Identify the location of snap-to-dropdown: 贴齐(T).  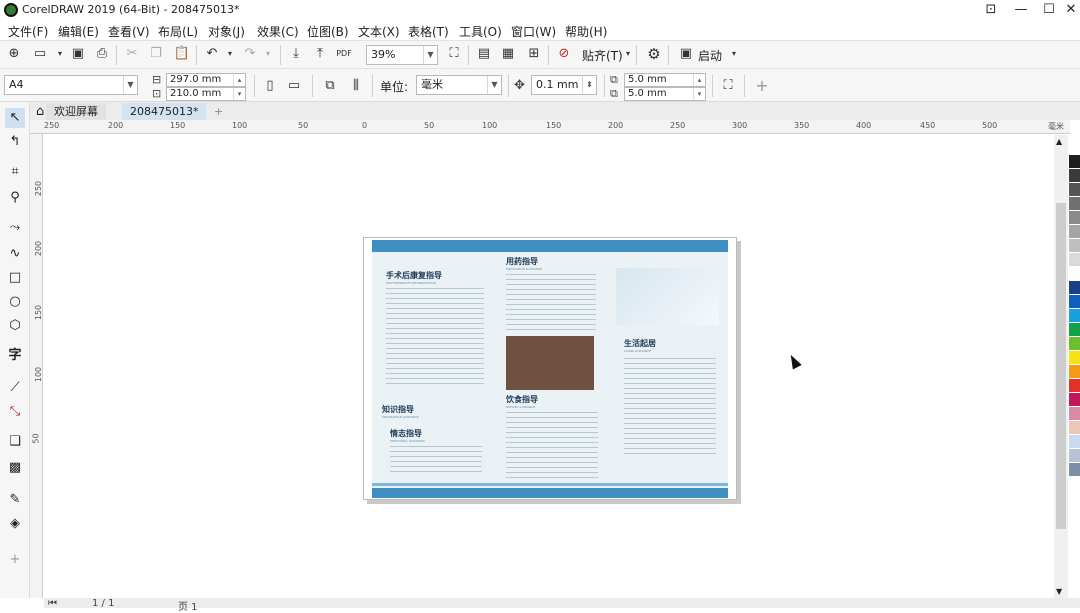
(602, 55).